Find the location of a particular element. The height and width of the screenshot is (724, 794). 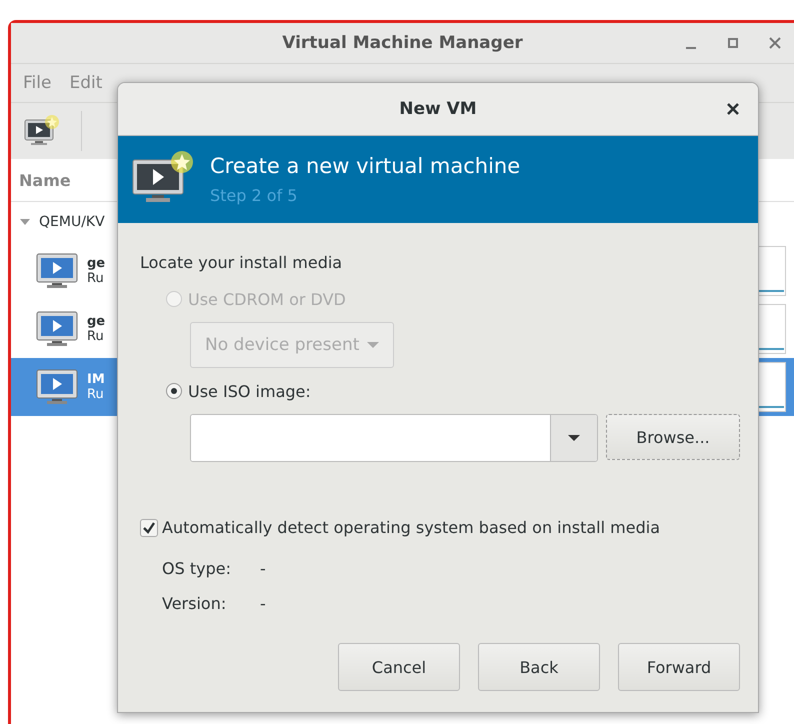

connection-label: QEMU/KV is located at coordinates (72, 222).